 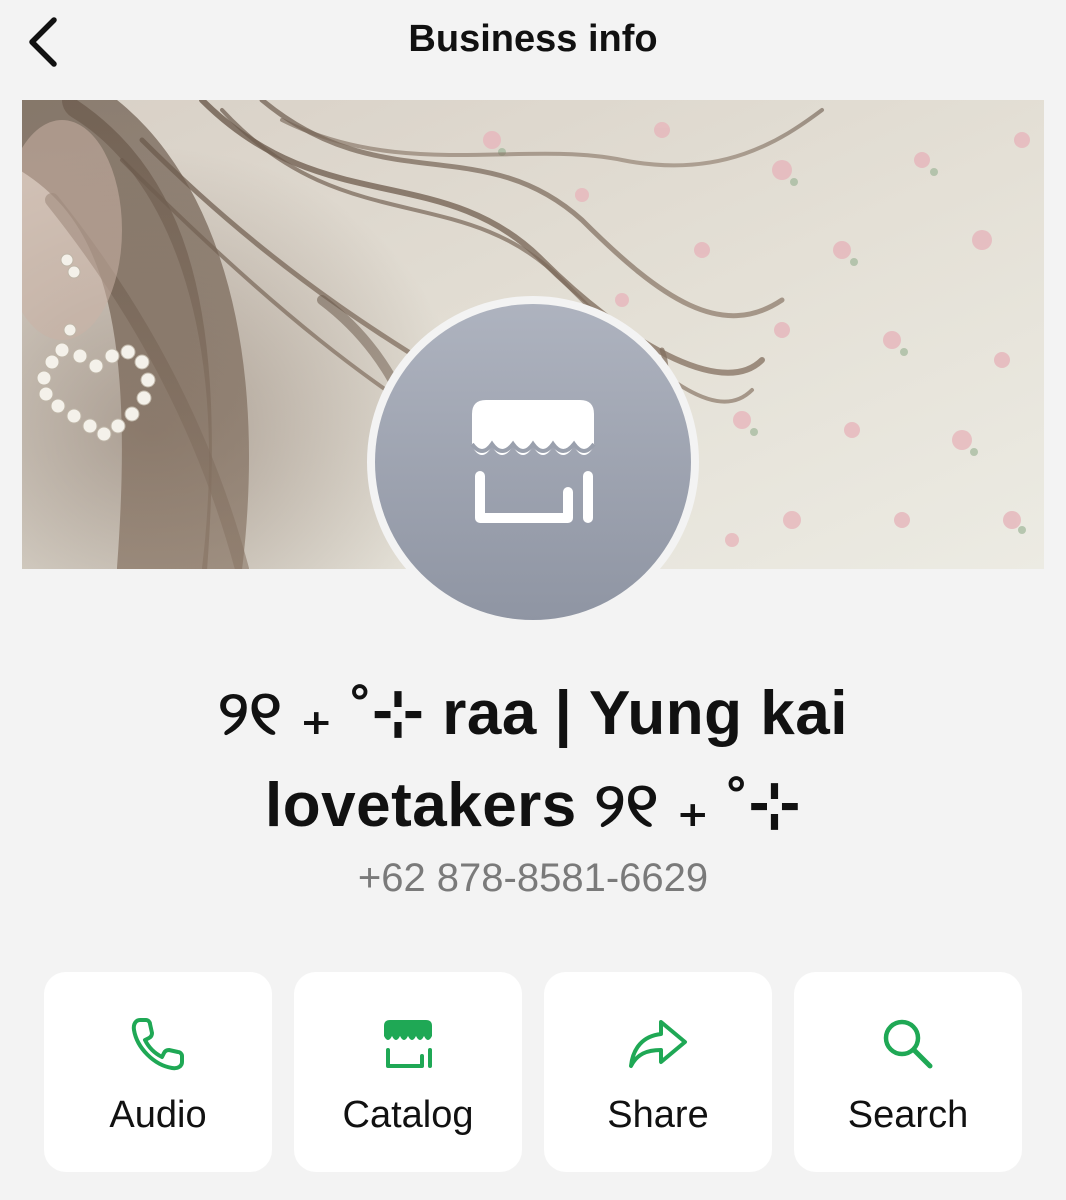 What do you see at coordinates (408, 1072) in the screenshot?
I see `catalog-button: Catalog` at bounding box center [408, 1072].